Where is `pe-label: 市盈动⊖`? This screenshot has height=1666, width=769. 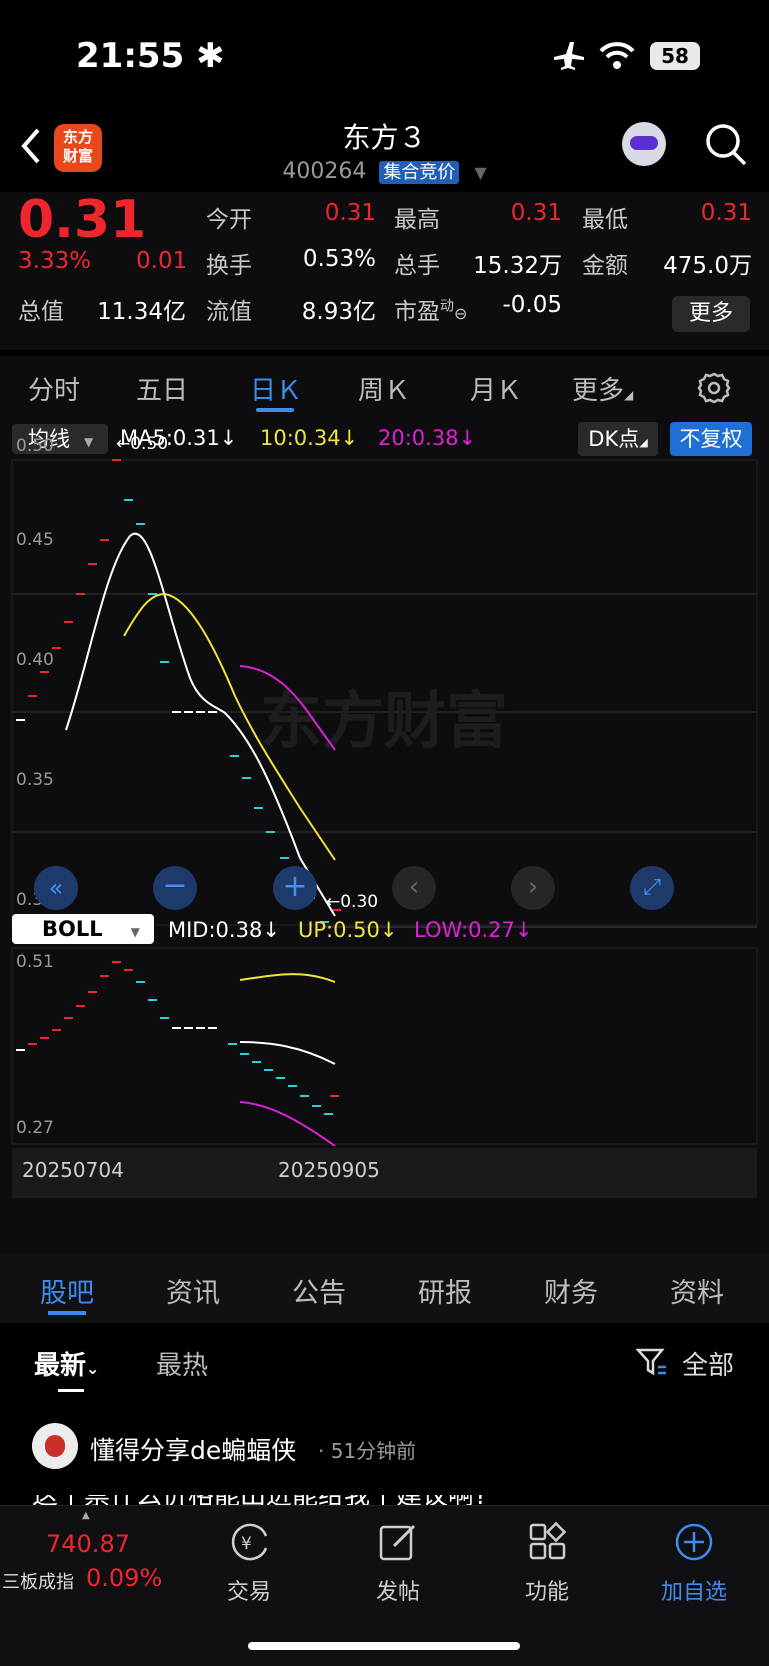 pe-label: 市盈动⊖ is located at coordinates (431, 311).